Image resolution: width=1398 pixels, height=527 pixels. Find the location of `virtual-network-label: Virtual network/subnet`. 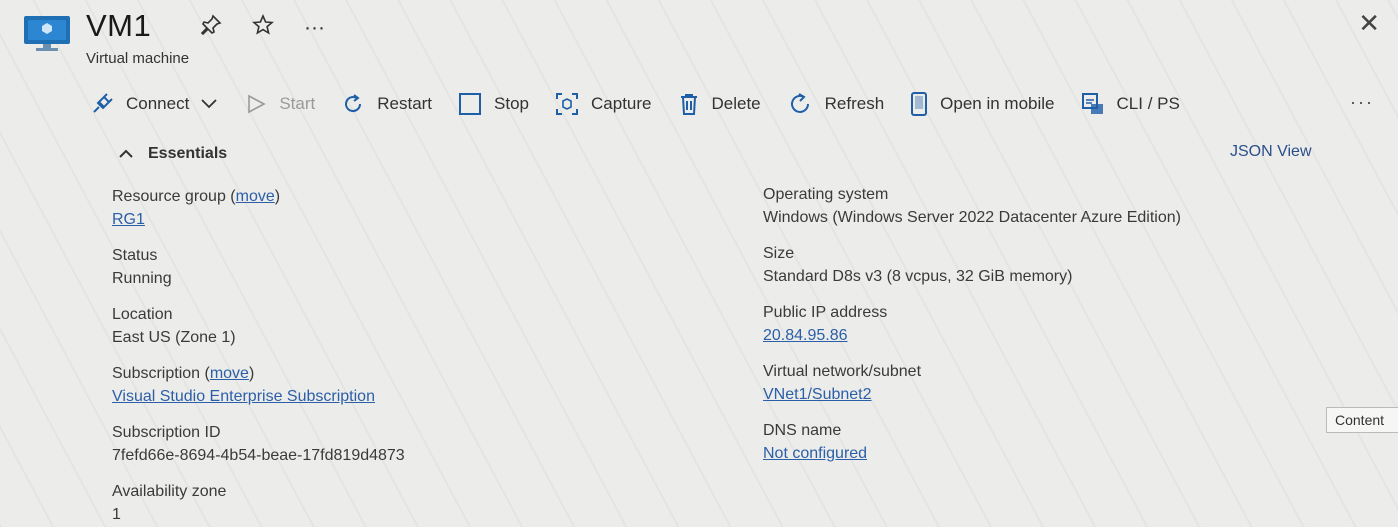

virtual-network-label: Virtual network/subnet is located at coordinates (842, 371).